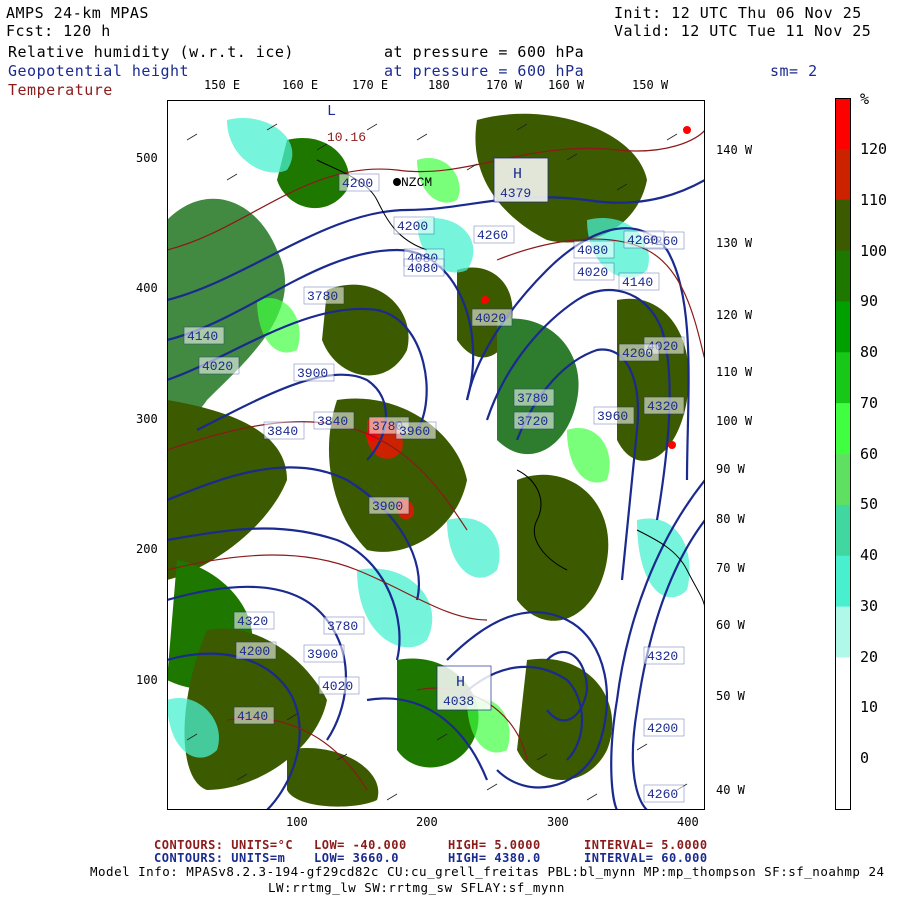 This screenshot has height=900, width=900. What do you see at coordinates (515, 193) in the screenshot?
I see `high-value: 4379` at bounding box center [515, 193].